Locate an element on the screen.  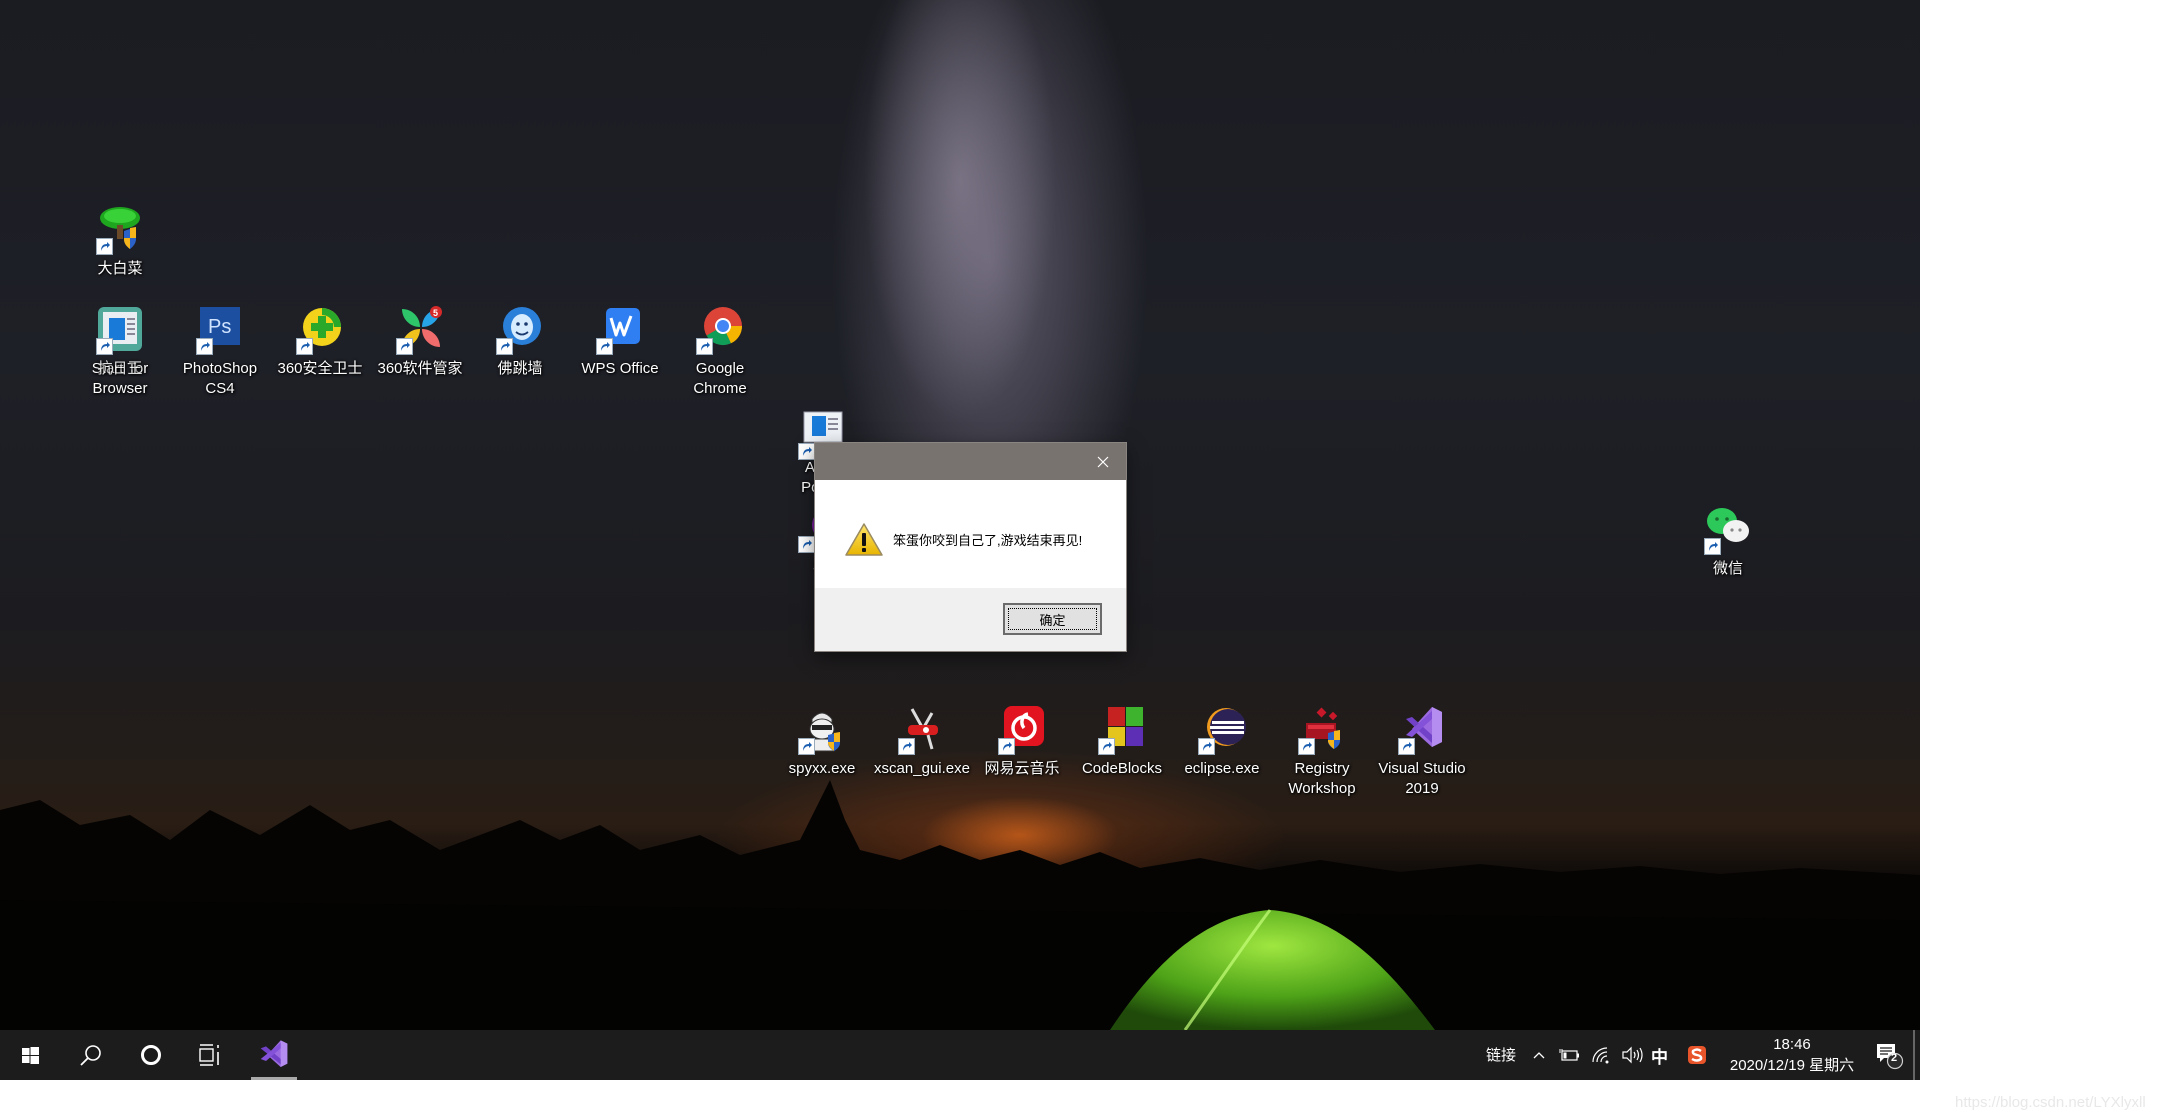
taskbar-app-visual-studio is located at coordinates (274, 1055).